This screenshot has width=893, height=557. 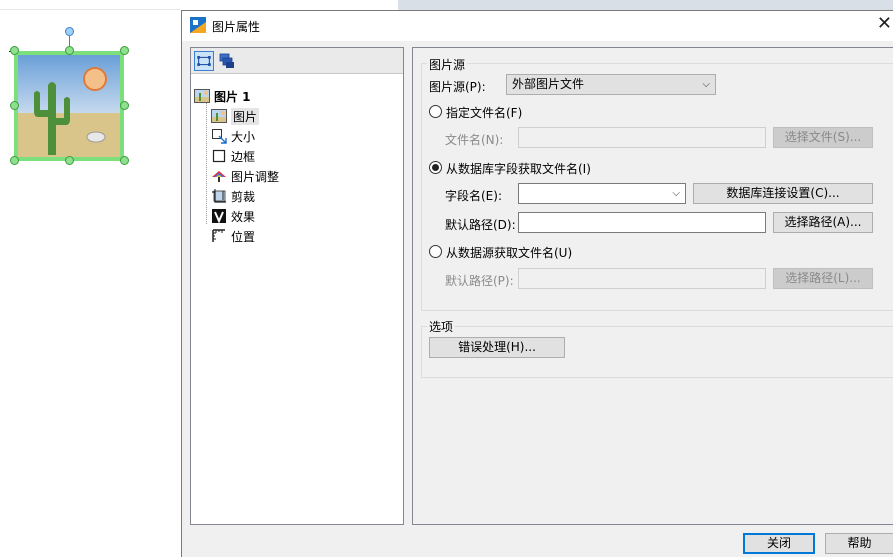 I want to click on tree-connector, so click(x=206, y=159).